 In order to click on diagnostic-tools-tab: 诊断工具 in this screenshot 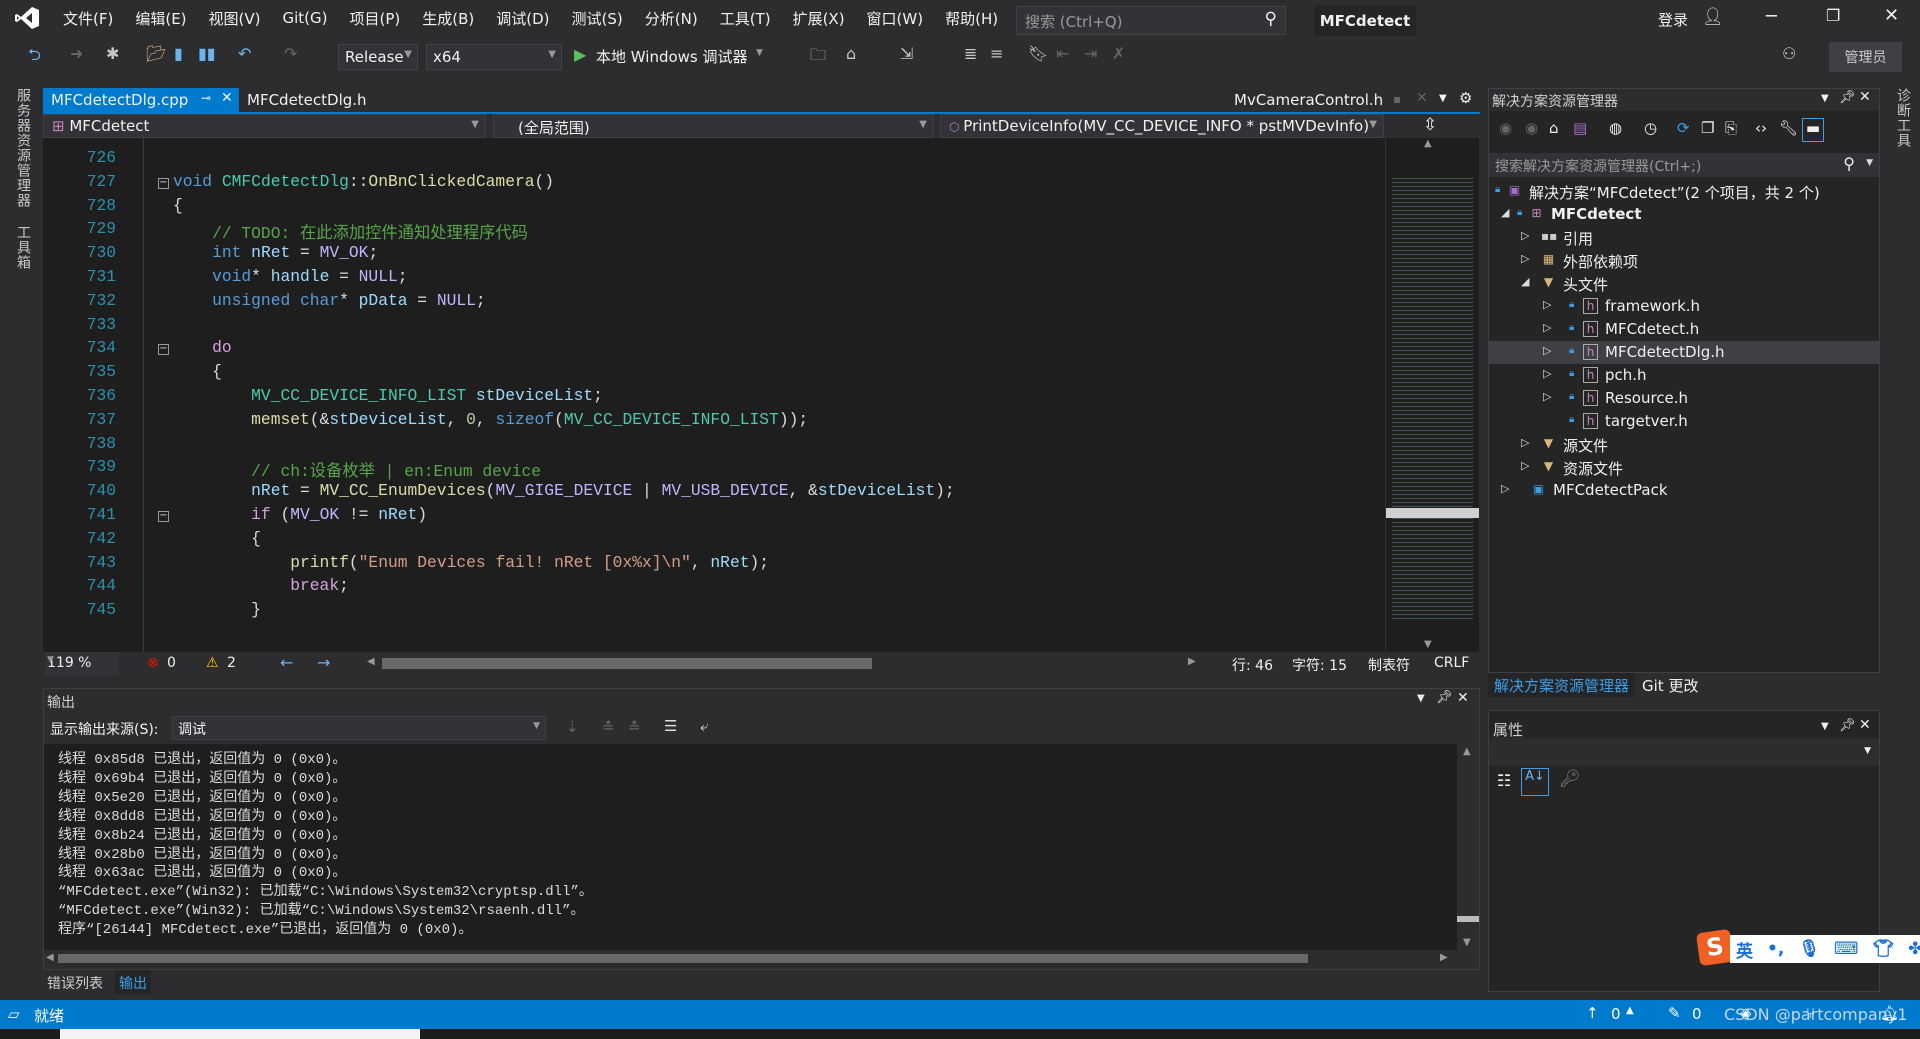, I will do `click(1903, 118)`.